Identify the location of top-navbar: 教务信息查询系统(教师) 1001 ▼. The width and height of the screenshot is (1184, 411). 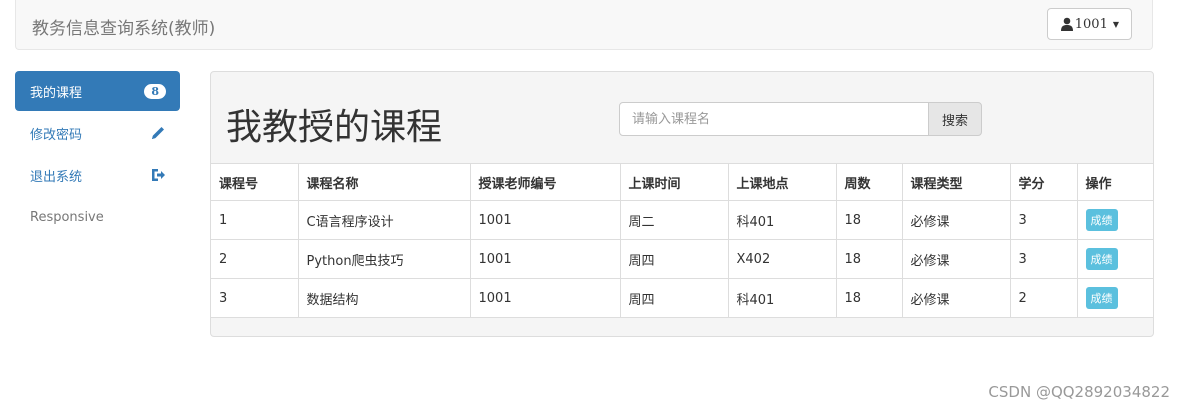
(584, 25).